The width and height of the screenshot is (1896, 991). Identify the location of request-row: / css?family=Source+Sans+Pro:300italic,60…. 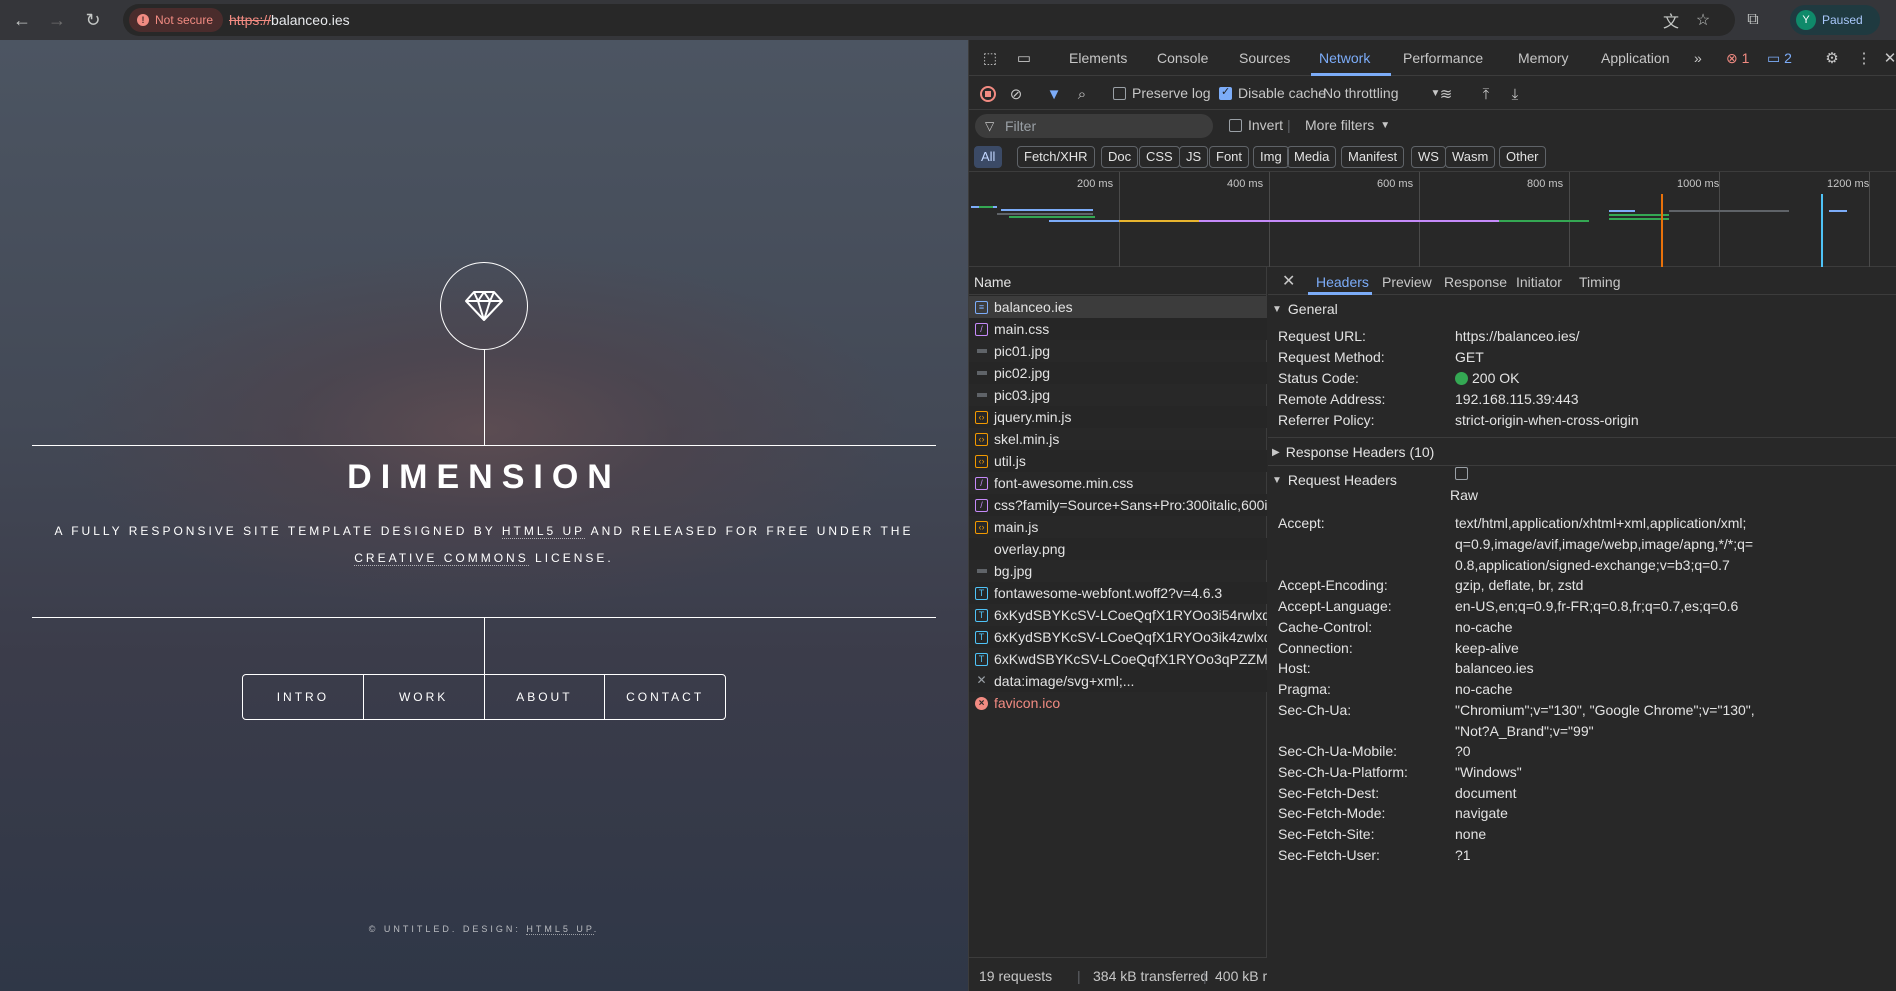
(1118, 505).